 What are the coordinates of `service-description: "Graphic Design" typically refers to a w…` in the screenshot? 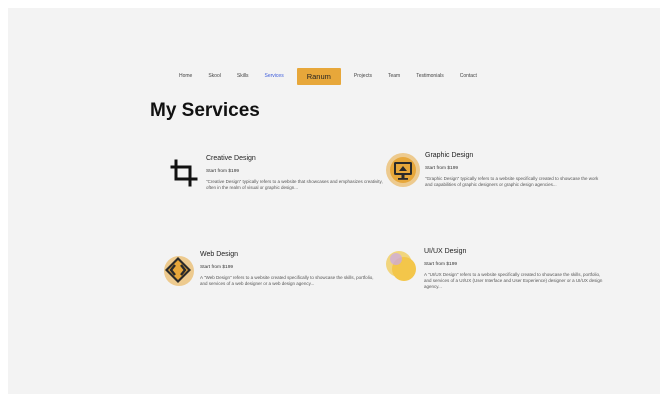 It's located at (512, 181).